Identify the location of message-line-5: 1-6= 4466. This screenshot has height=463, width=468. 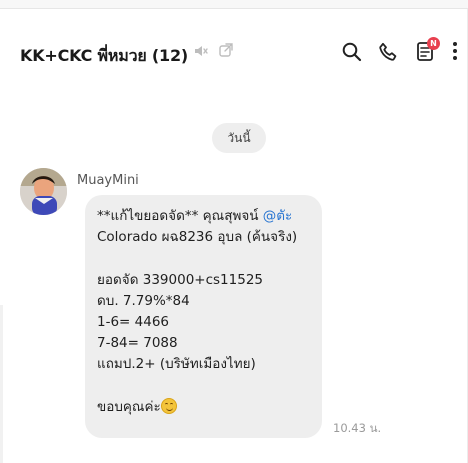
(133, 322).